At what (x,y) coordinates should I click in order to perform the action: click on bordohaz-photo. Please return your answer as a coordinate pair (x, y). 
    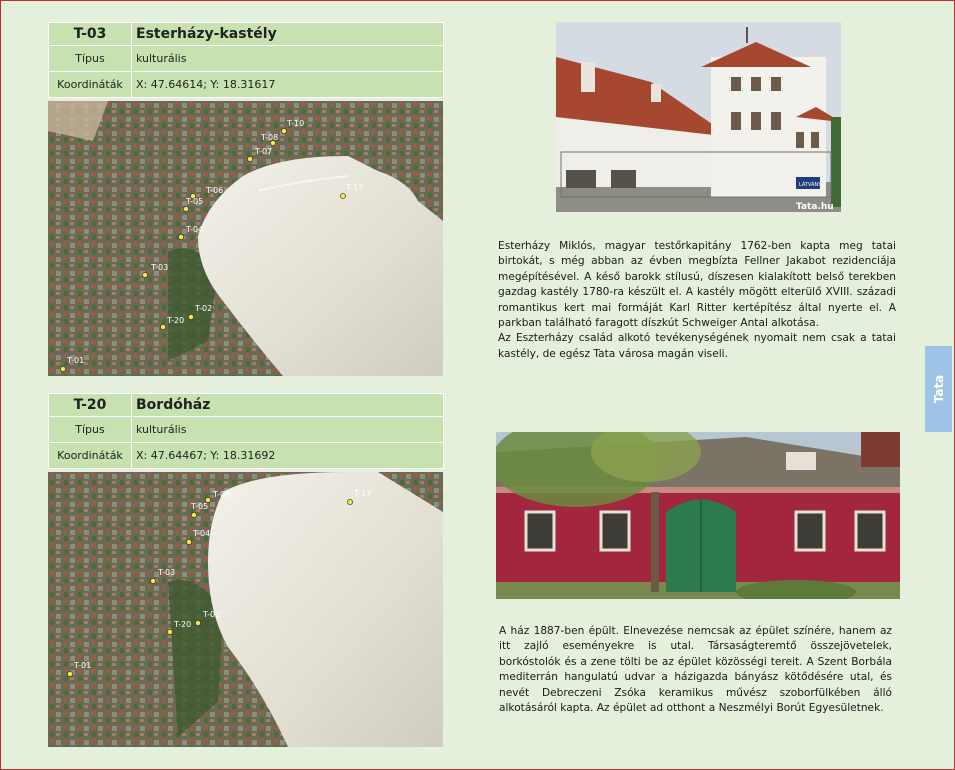
    Looking at the image, I should click on (698, 515).